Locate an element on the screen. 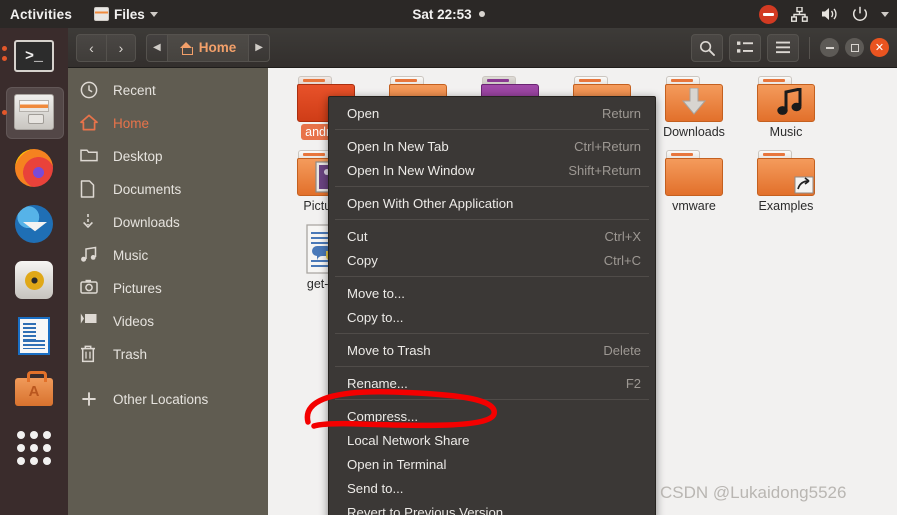 This screenshot has width=897, height=515. headerbar-right-controls: ✕ is located at coordinates (790, 47).